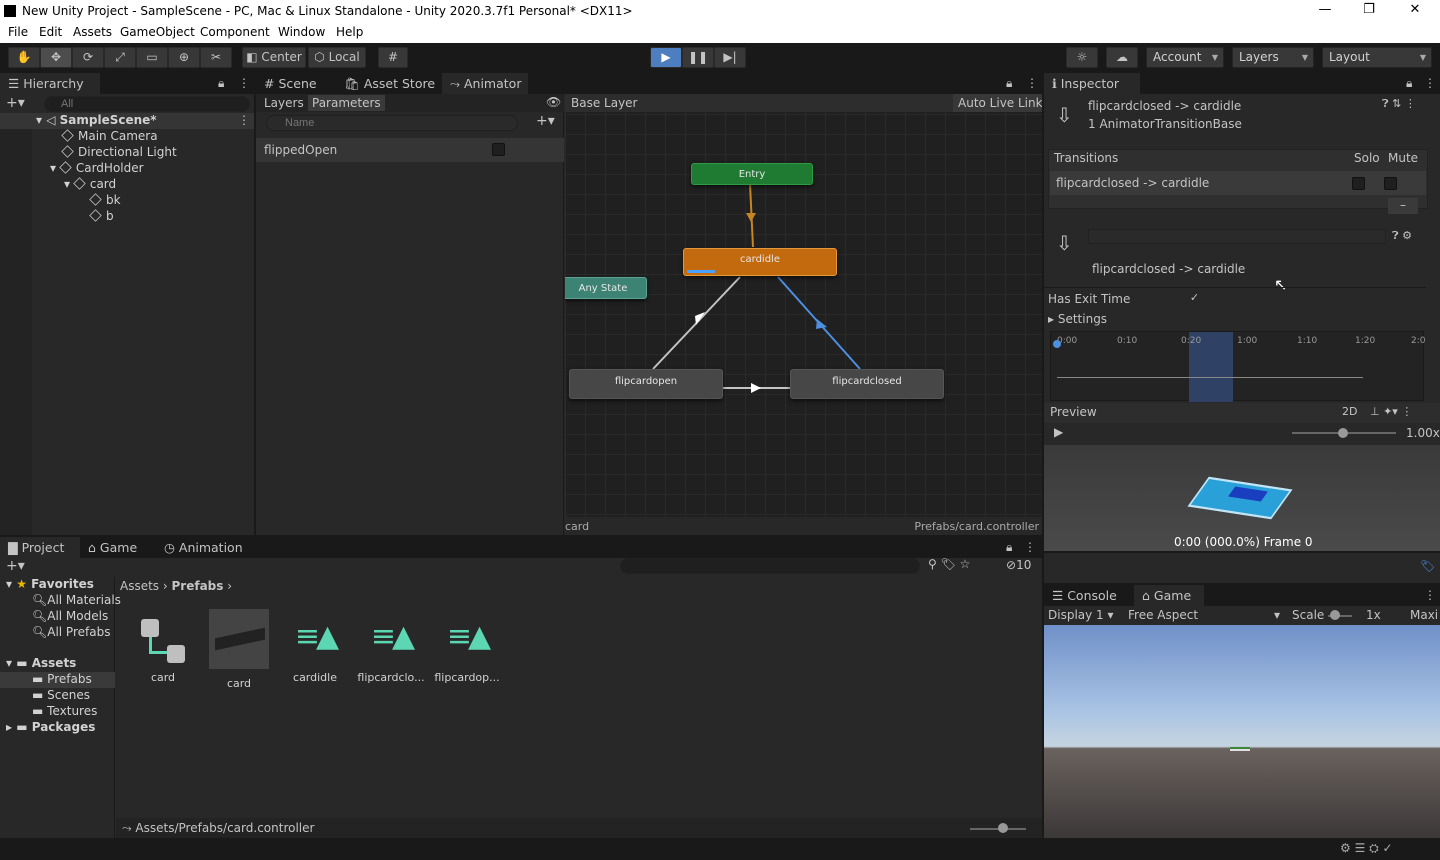 This screenshot has width=1440, height=860. What do you see at coordinates (101, 216) in the screenshot?
I see `tree-item-b: b` at bounding box center [101, 216].